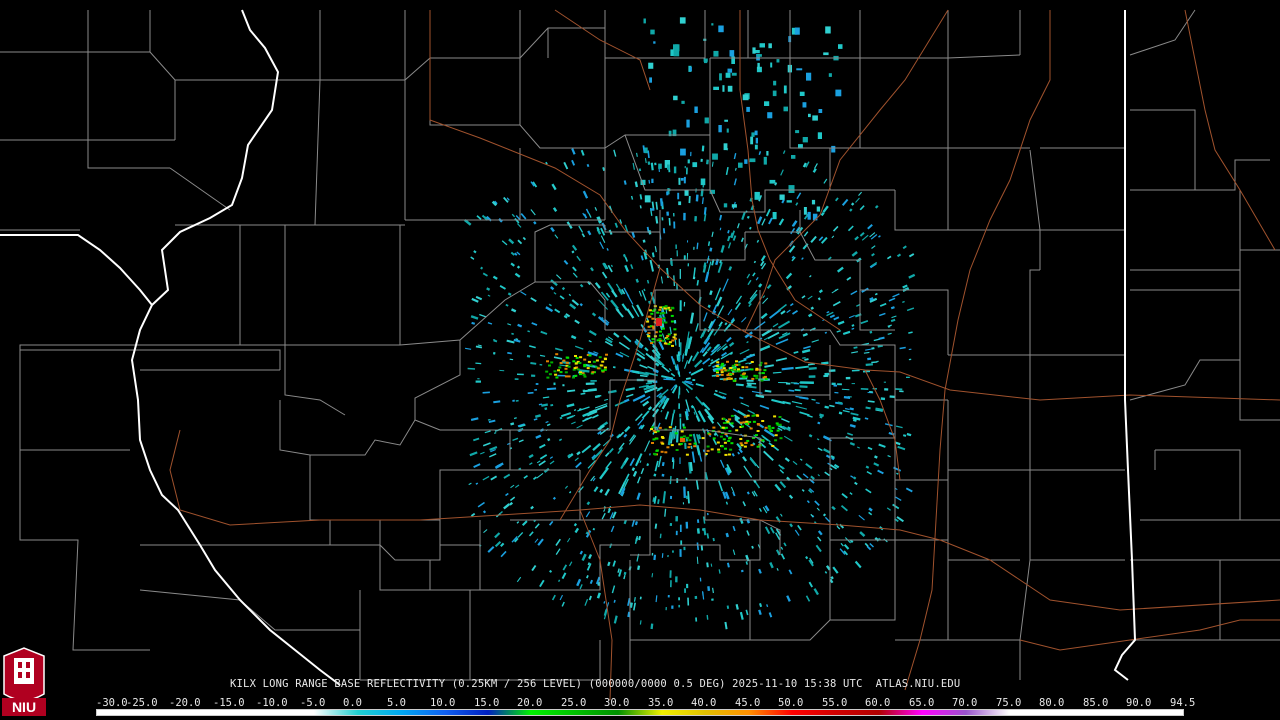 Image resolution: width=1280 pixels, height=720 pixels. Describe the element at coordinates (878, 703) in the screenshot. I see `scale-tick-label: 60.0` at that location.